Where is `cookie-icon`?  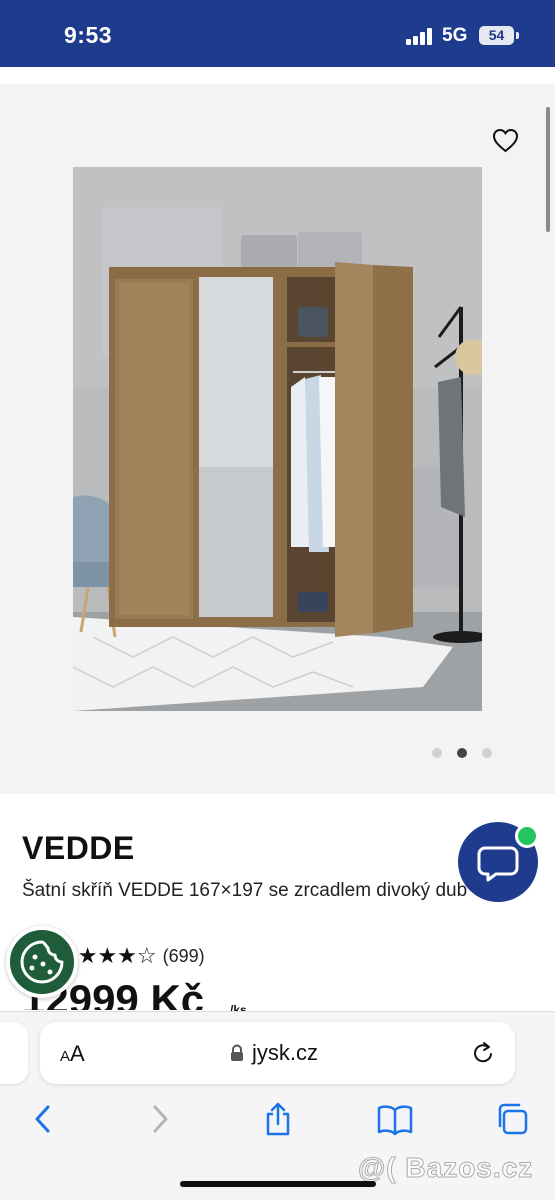
cookie-icon is located at coordinates (42, 962).